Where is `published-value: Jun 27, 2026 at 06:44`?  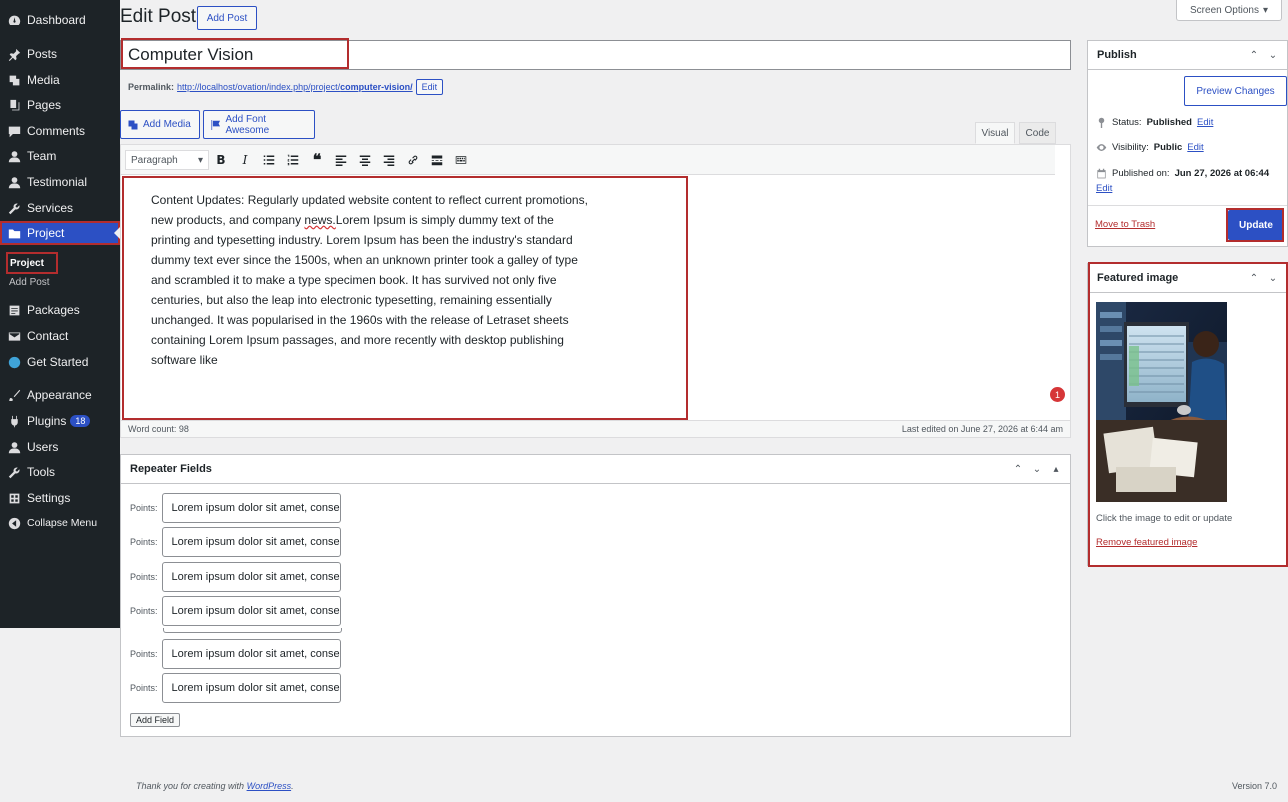 published-value: Jun 27, 2026 at 06:44 is located at coordinates (1222, 173).